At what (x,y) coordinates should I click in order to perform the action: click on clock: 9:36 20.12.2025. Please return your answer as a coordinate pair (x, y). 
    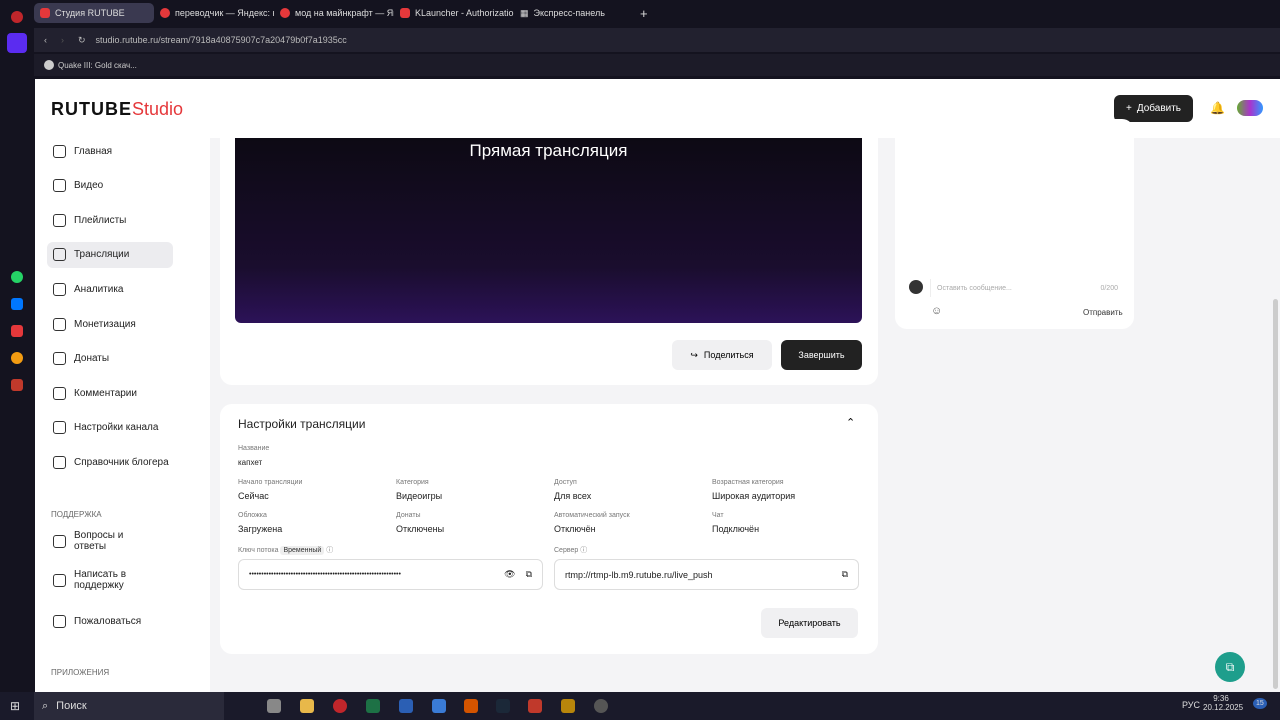
    Looking at the image, I should click on (1223, 703).